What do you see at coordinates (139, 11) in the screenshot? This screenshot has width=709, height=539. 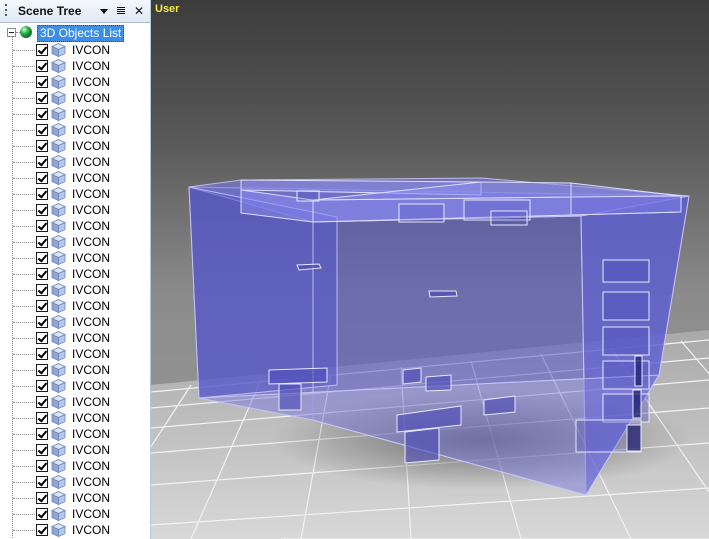 I see `close-icon: ✕` at bounding box center [139, 11].